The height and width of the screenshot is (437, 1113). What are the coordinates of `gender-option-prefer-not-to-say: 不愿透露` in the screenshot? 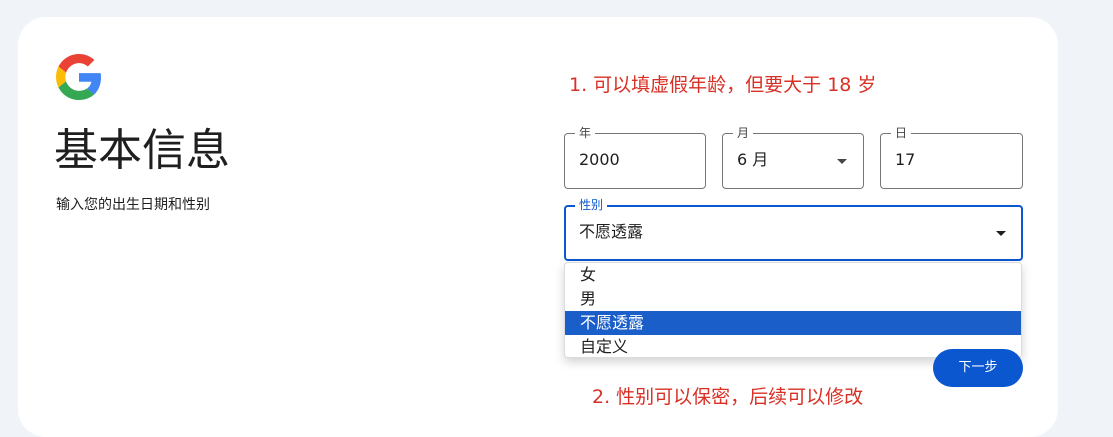 It's located at (793, 323).